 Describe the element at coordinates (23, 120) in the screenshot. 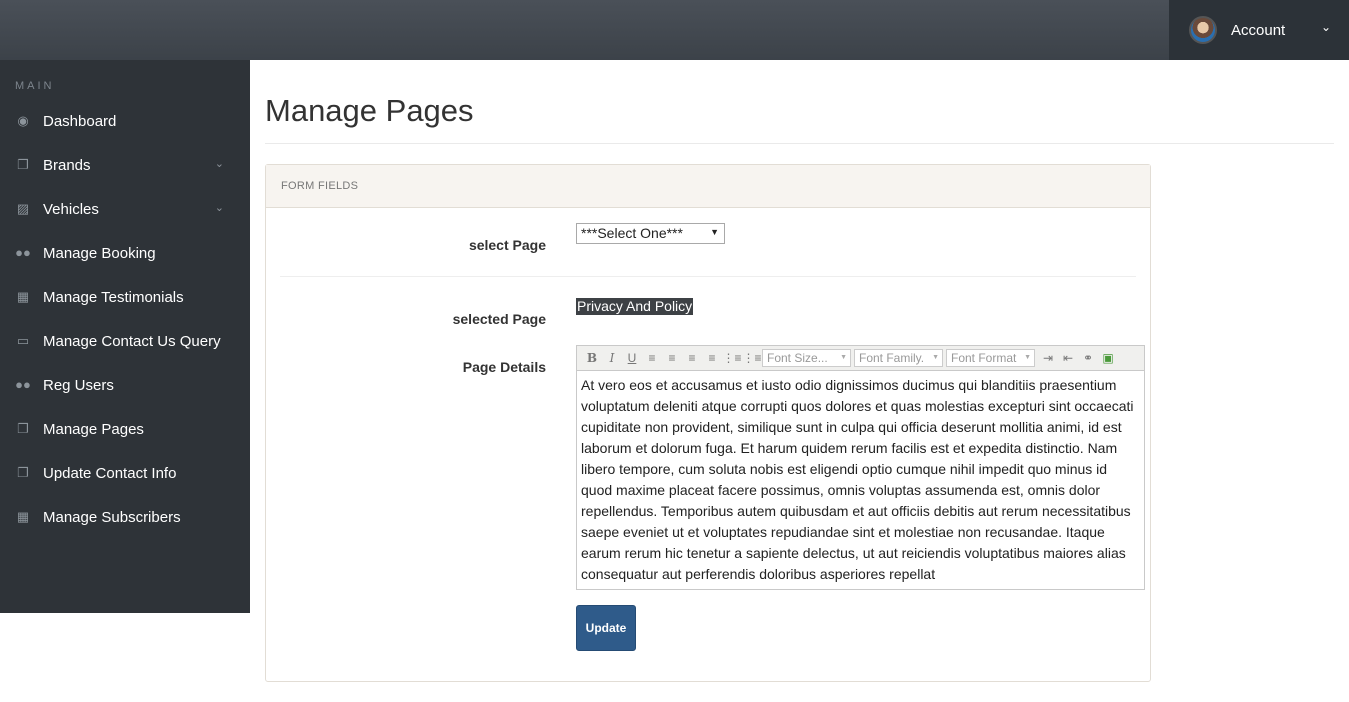

I see `dashboard-icon: ◉` at that location.